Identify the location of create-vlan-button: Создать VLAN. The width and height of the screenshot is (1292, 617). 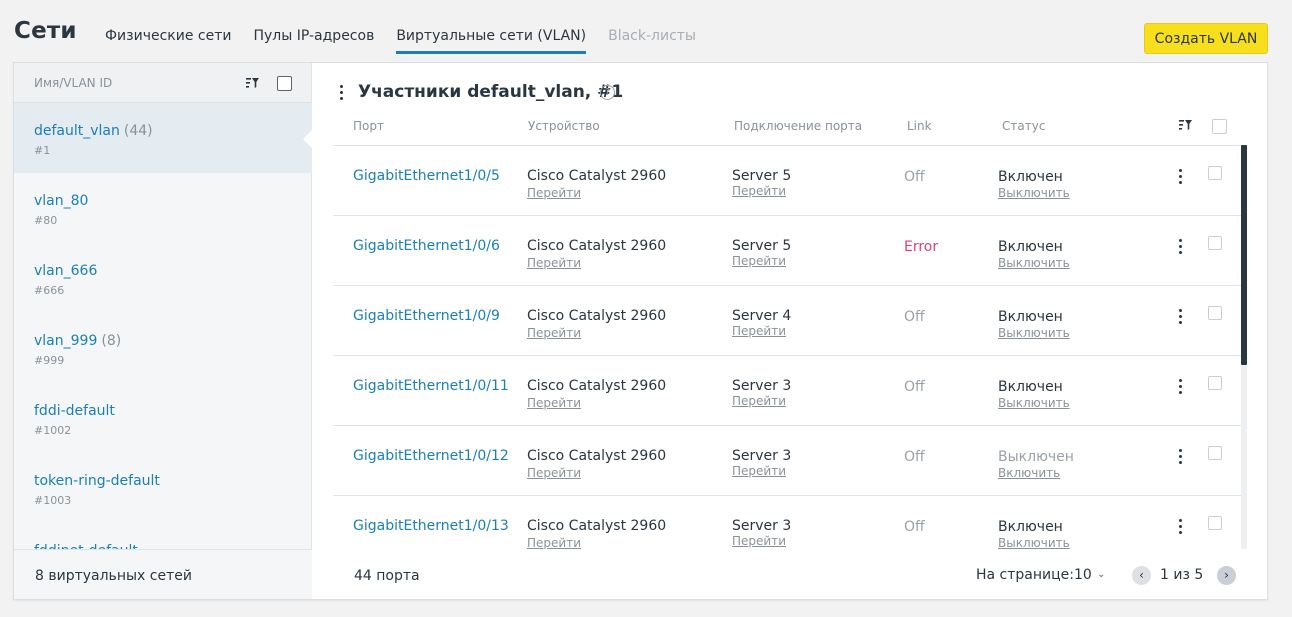
(1206, 38).